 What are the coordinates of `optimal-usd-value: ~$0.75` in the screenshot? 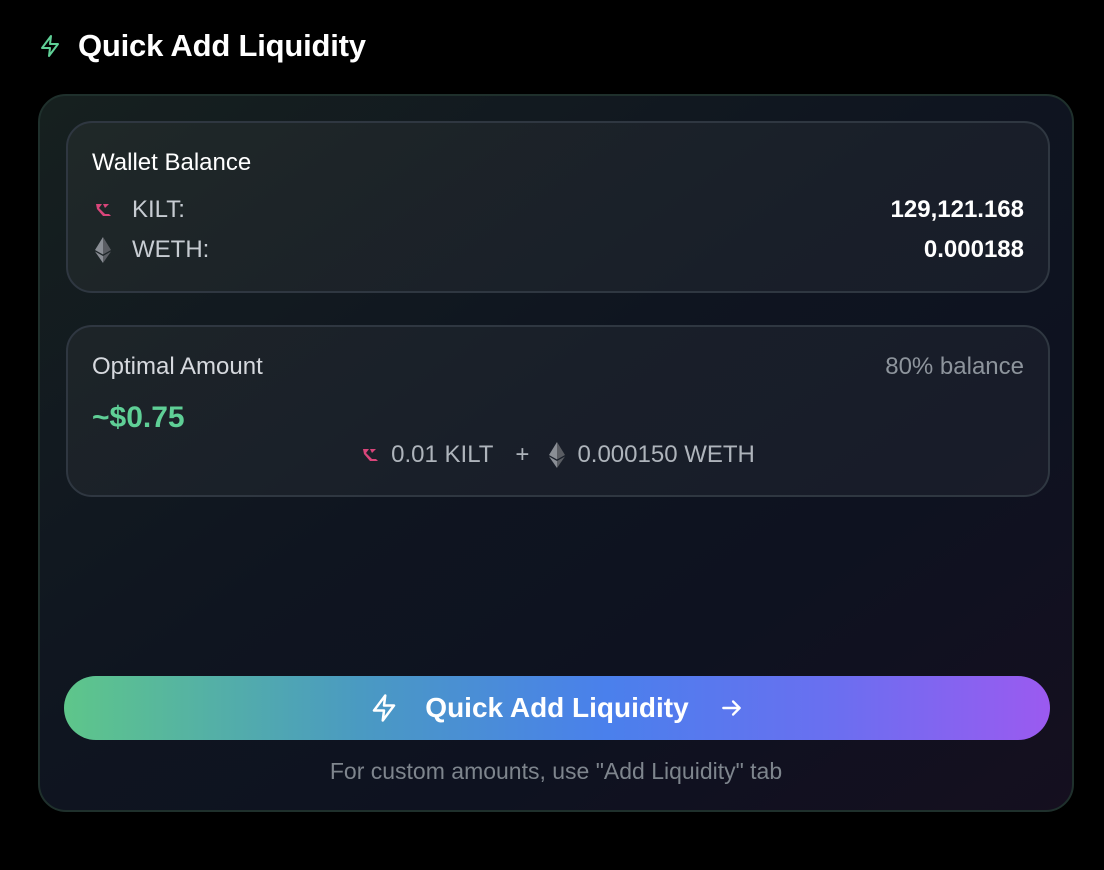 It's located at (138, 417).